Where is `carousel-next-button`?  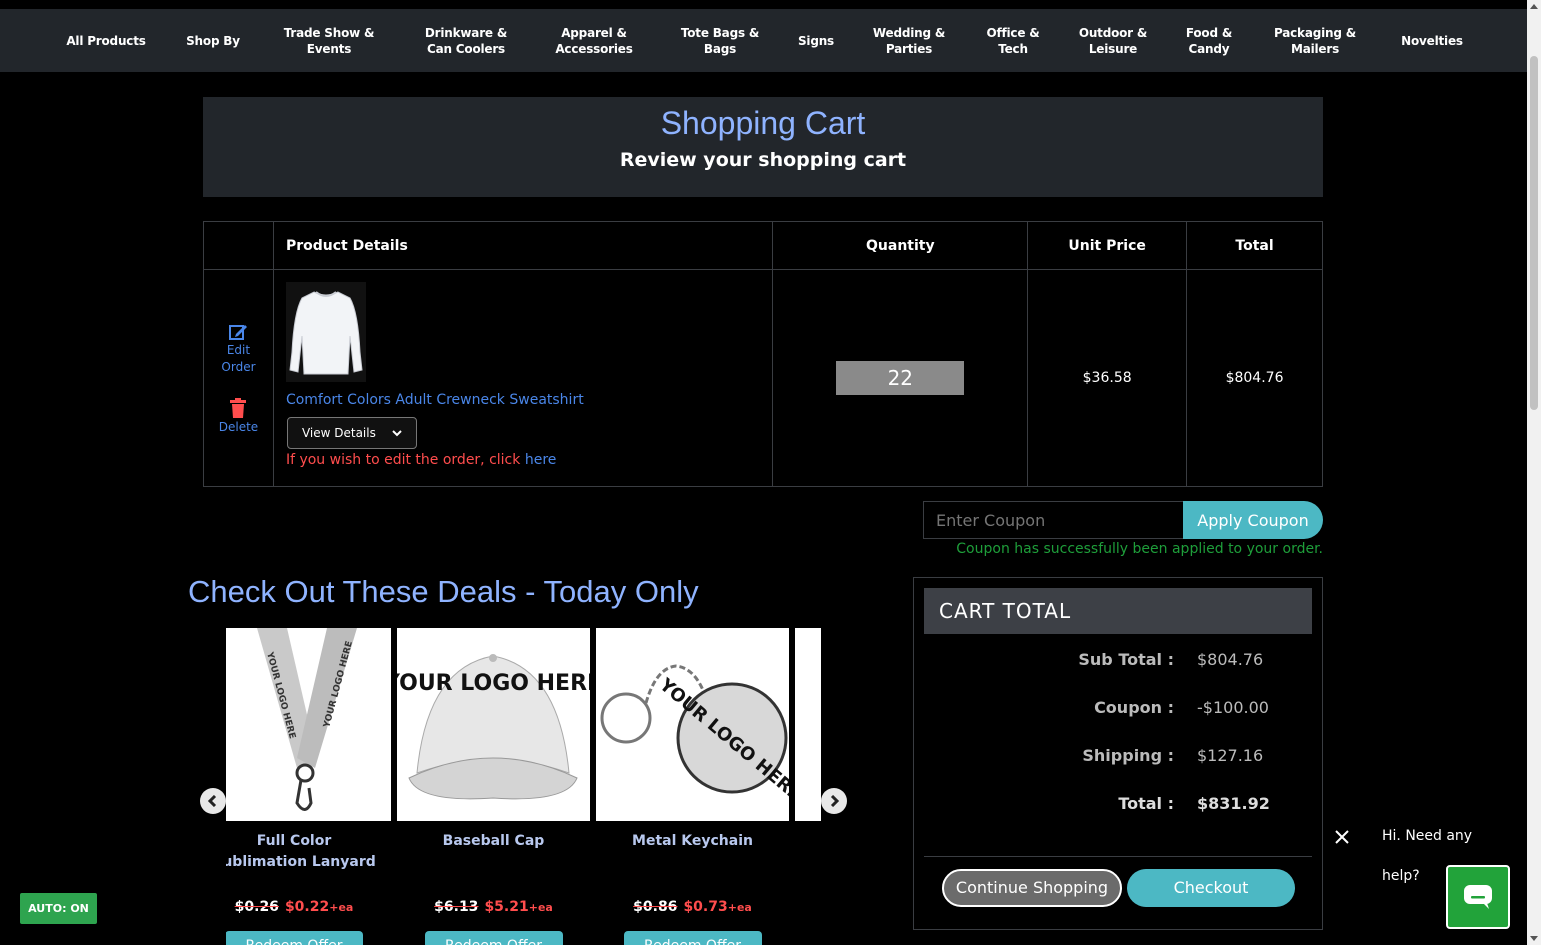
carousel-next-button is located at coordinates (834, 801).